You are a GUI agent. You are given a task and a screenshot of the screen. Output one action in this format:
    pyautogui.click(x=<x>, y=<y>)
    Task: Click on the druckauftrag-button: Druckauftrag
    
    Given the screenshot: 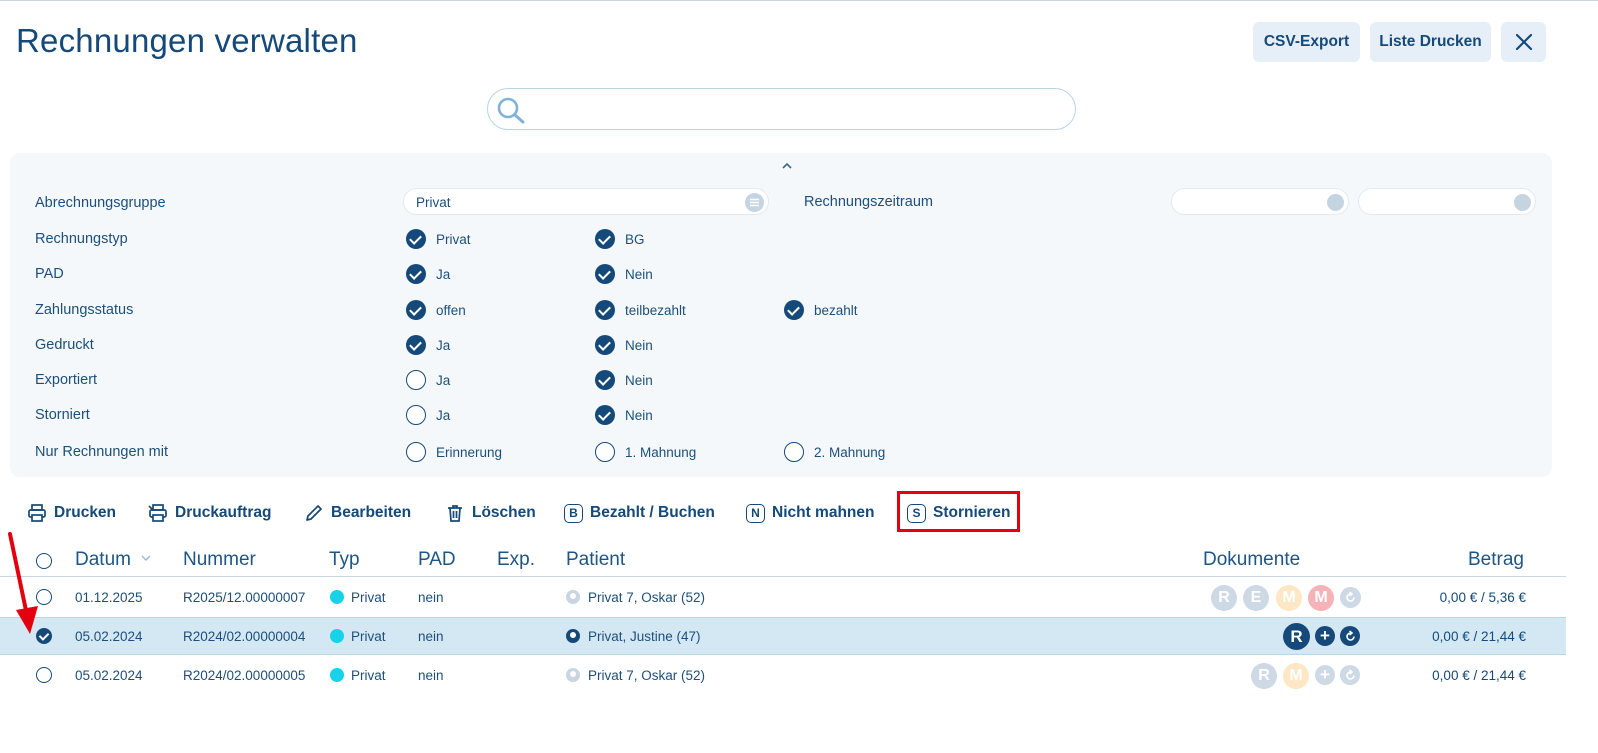 What is the action you would take?
    pyautogui.click(x=209, y=513)
    